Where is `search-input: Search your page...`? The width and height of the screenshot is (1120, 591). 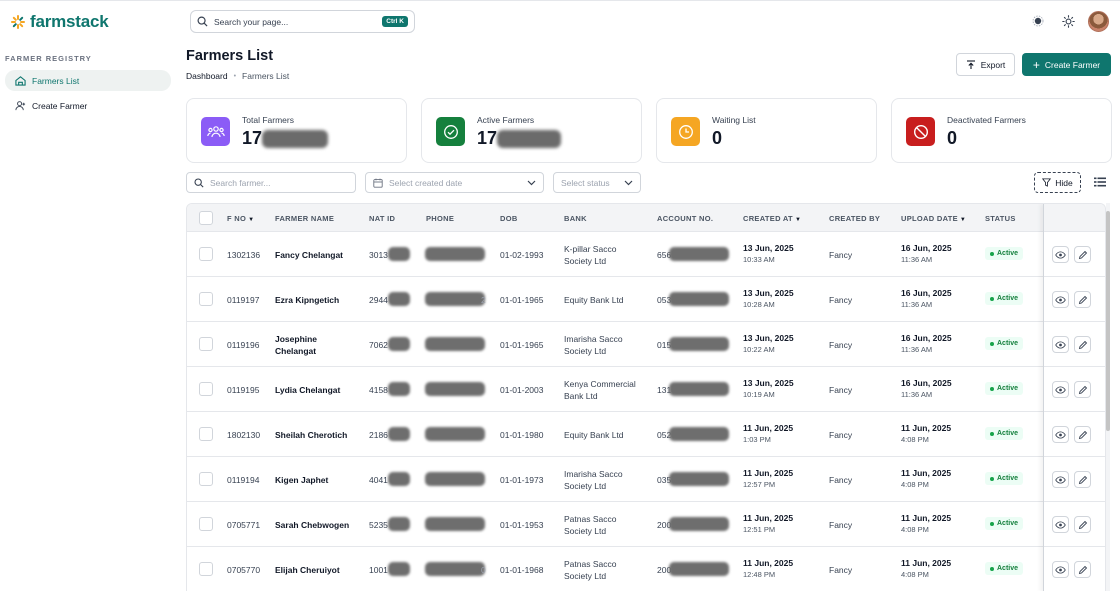 search-input: Search your page... is located at coordinates (251, 22).